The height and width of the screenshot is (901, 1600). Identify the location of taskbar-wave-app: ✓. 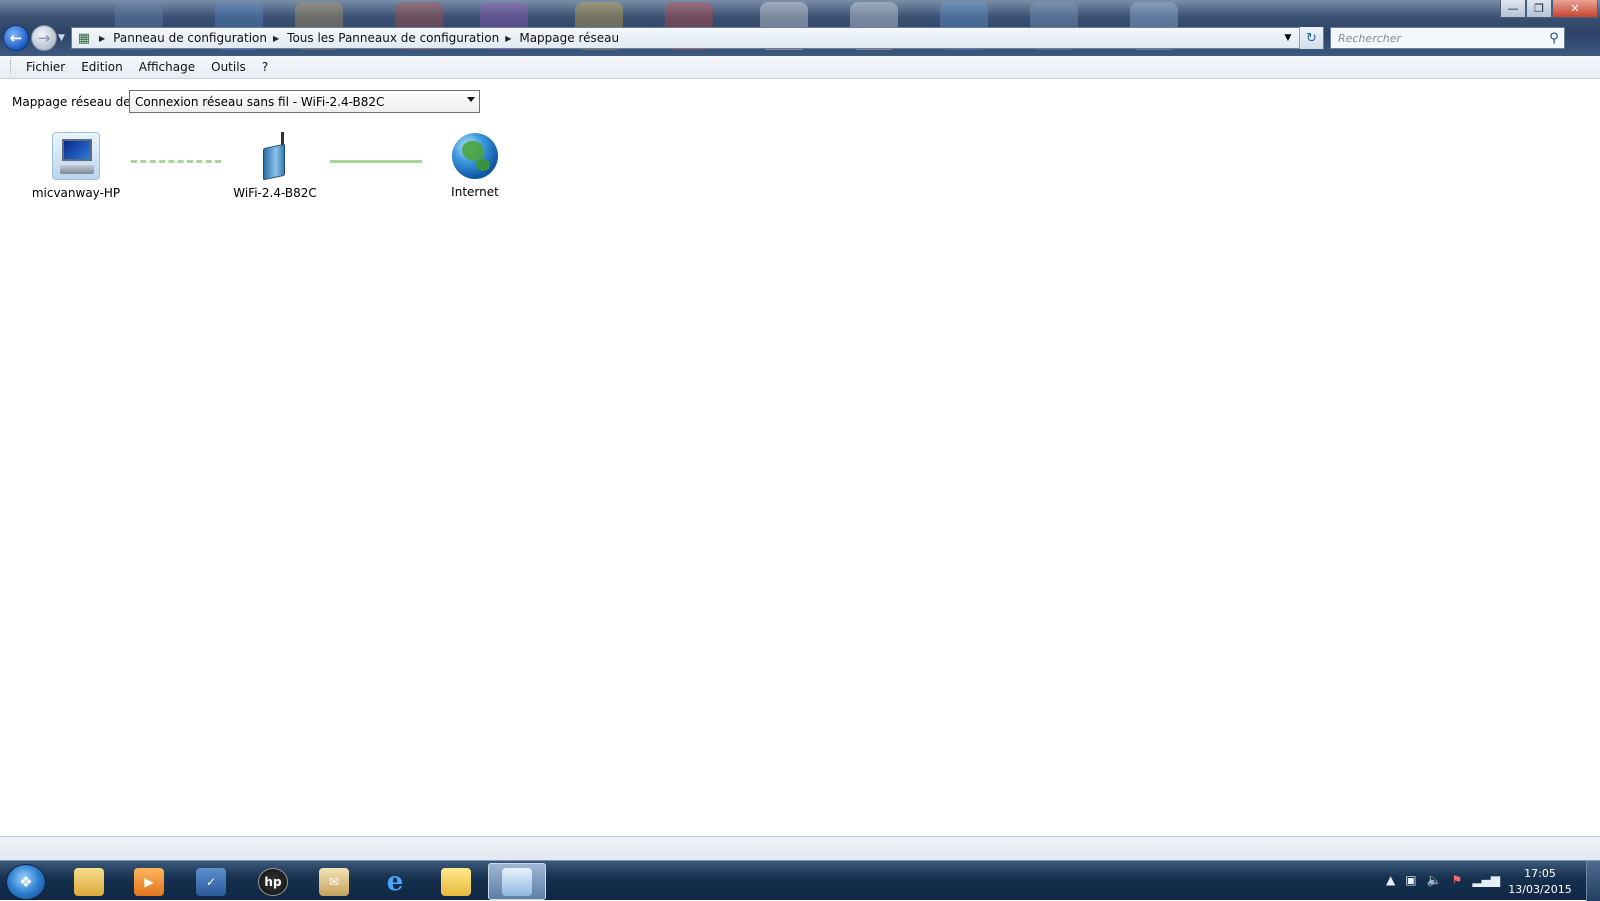
(211, 881).